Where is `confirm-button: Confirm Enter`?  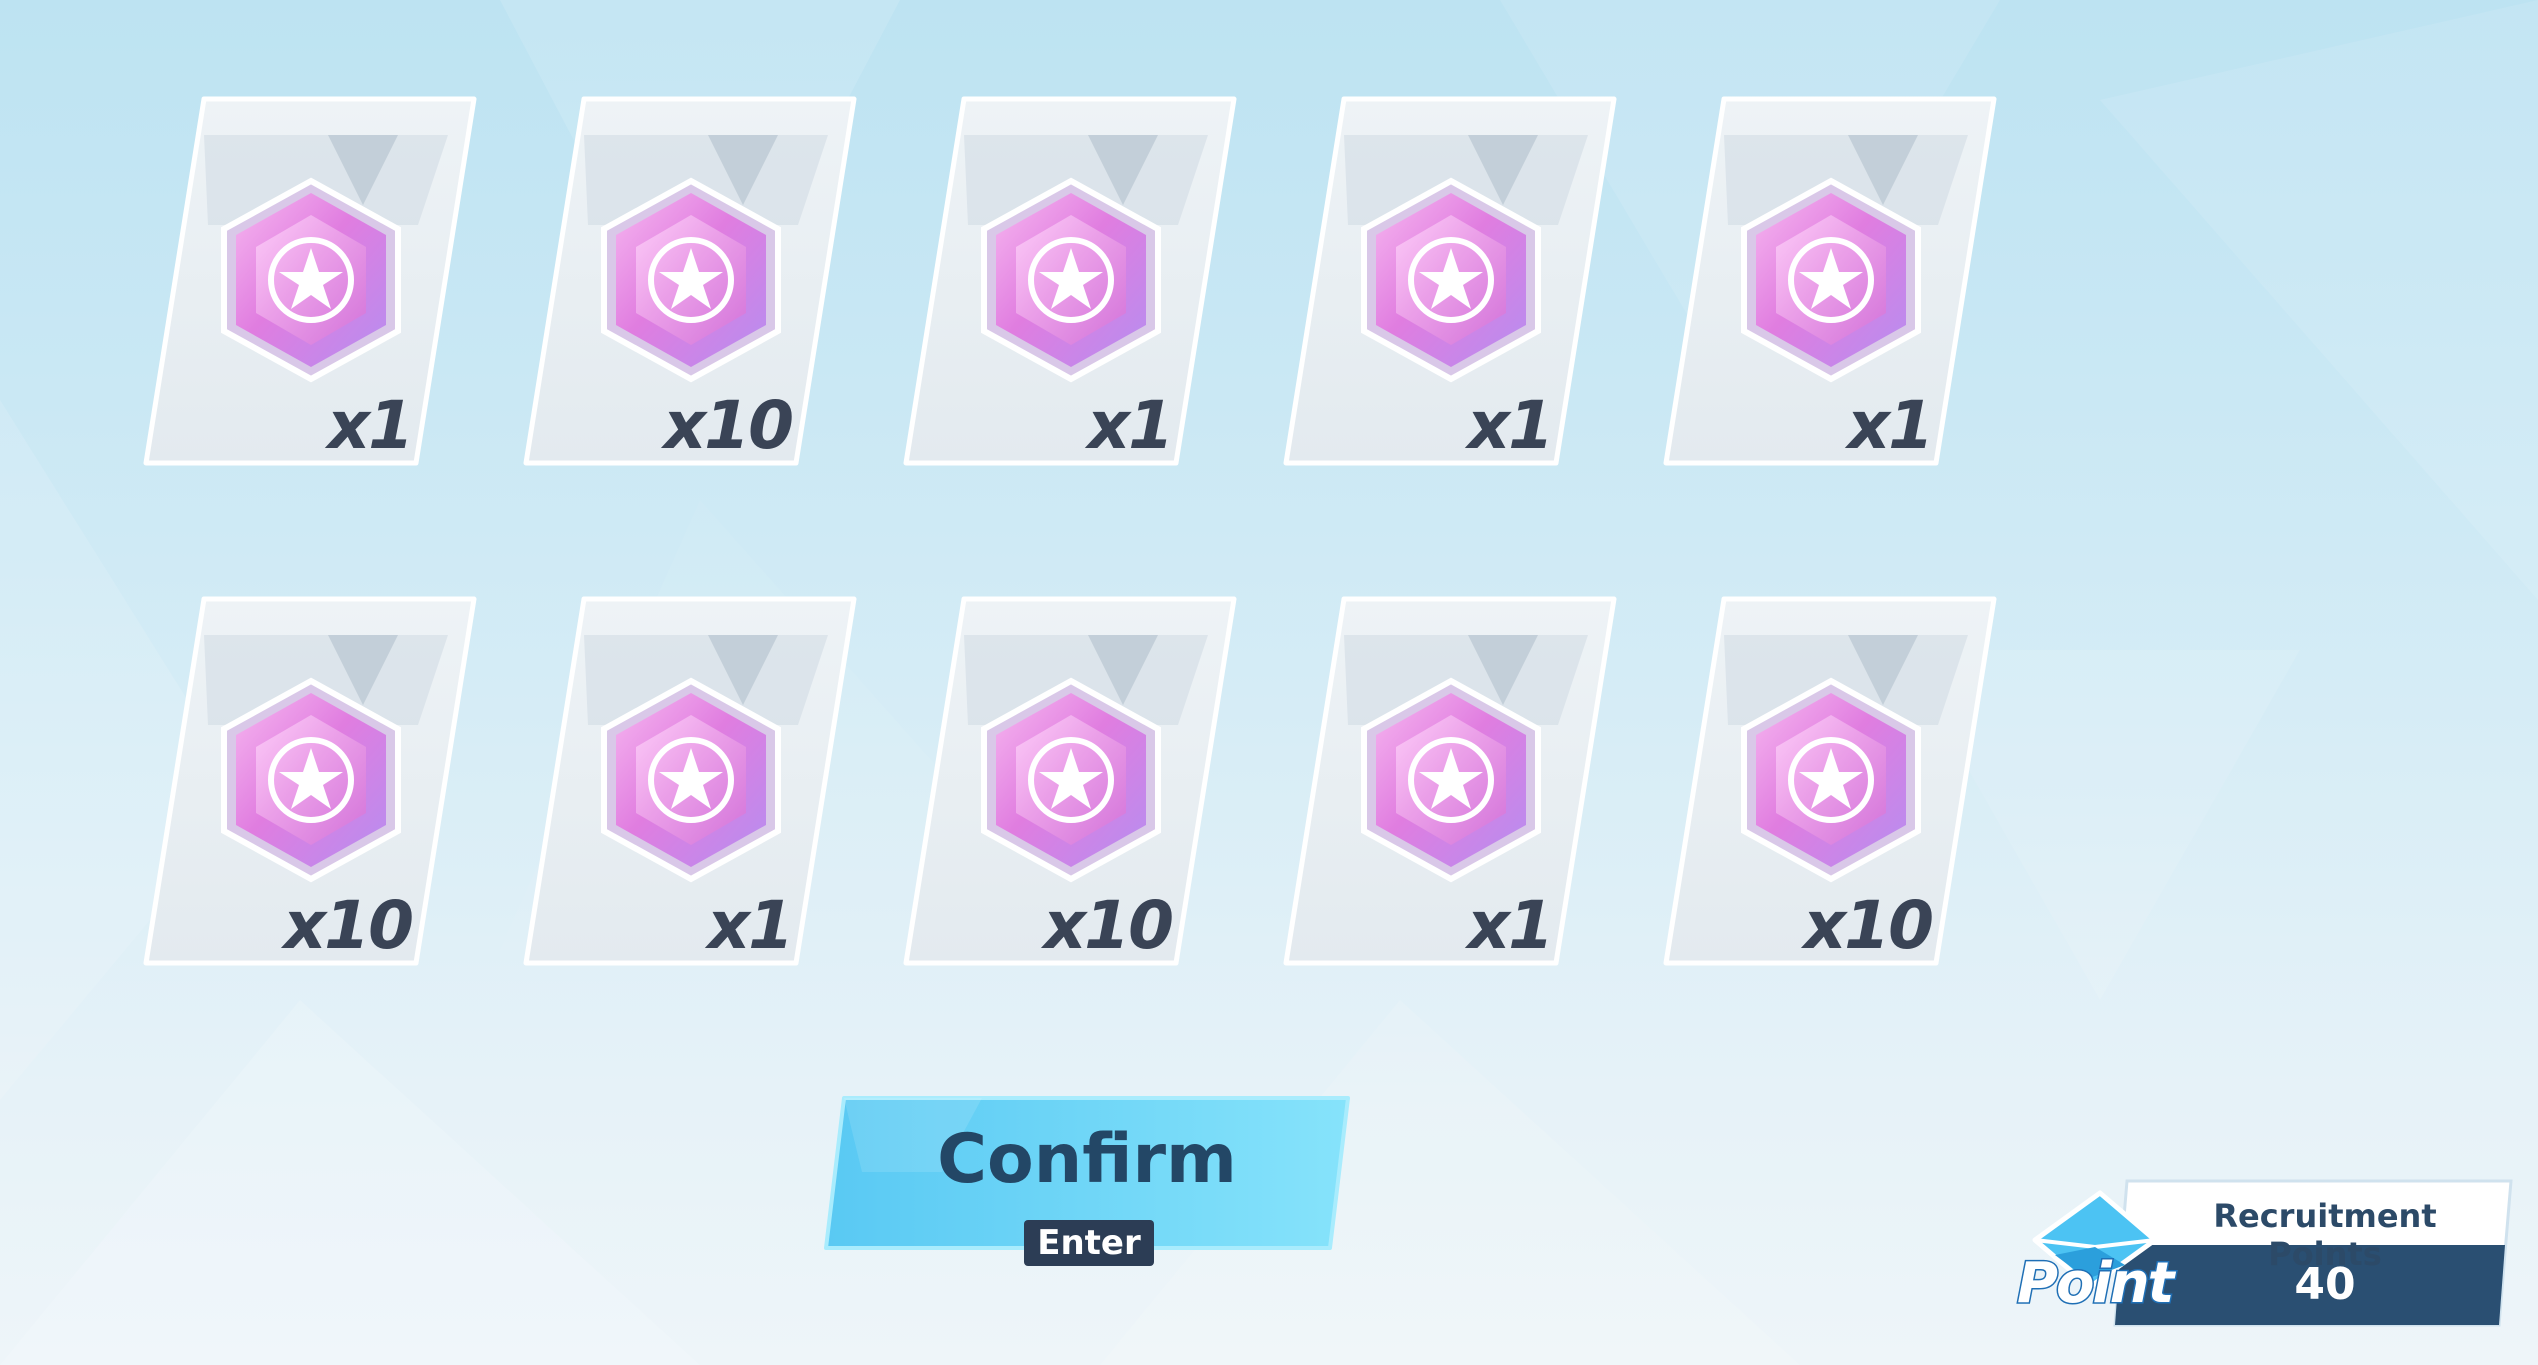
confirm-button: Confirm Enter is located at coordinates (1087, 1179).